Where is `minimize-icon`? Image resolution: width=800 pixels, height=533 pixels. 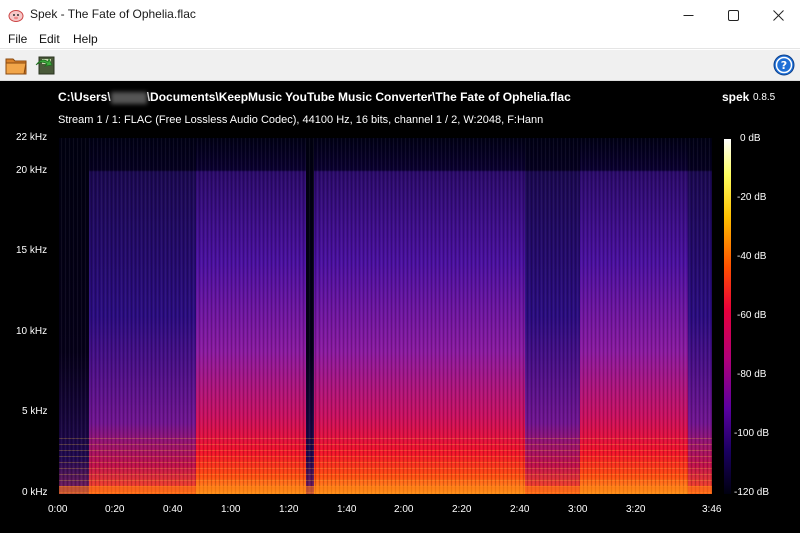
minimize-icon is located at coordinates (688, 15).